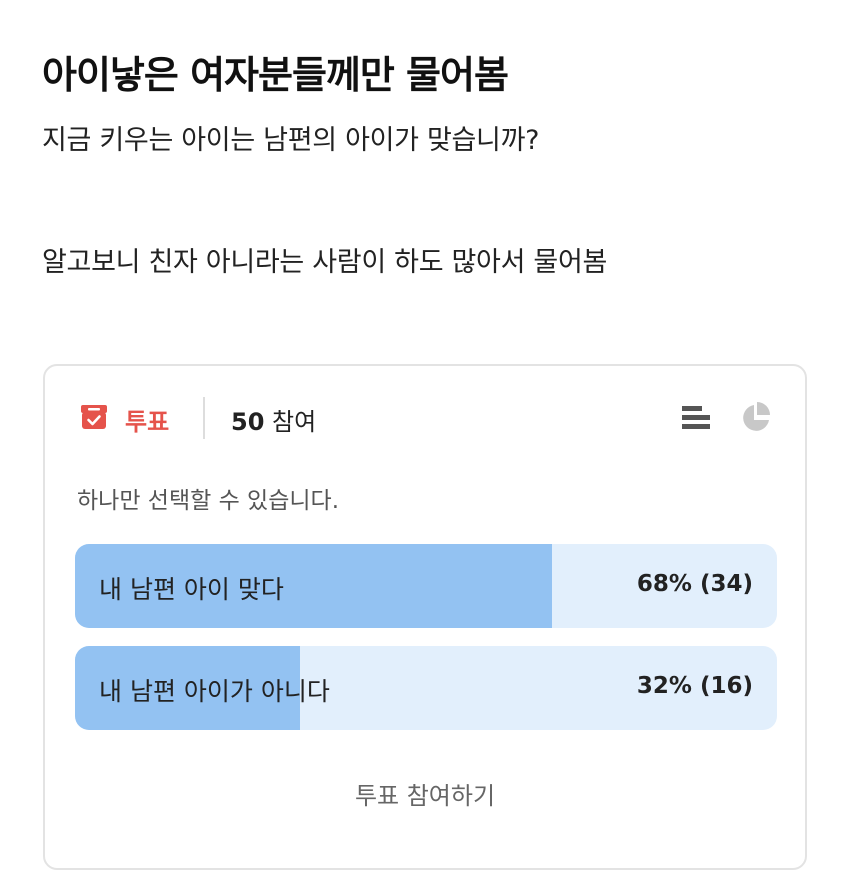 The height and width of the screenshot is (890, 850). What do you see at coordinates (214, 691) in the screenshot?
I see `option-2-label: 내 남편 아이가 아니다` at bounding box center [214, 691].